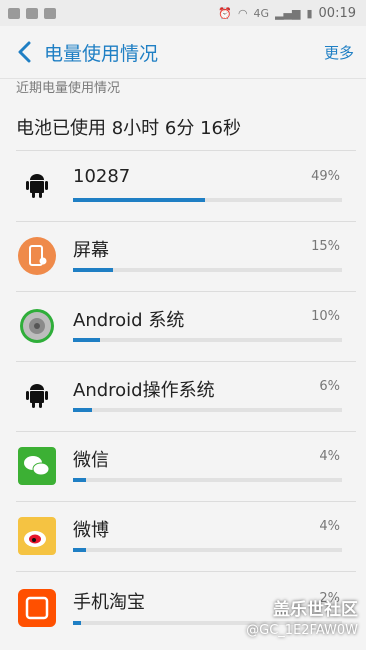 The width and height of the screenshot is (366, 650). What do you see at coordinates (315, 610) in the screenshot?
I see `watermark-title: 盖乐世社区` at bounding box center [315, 610].